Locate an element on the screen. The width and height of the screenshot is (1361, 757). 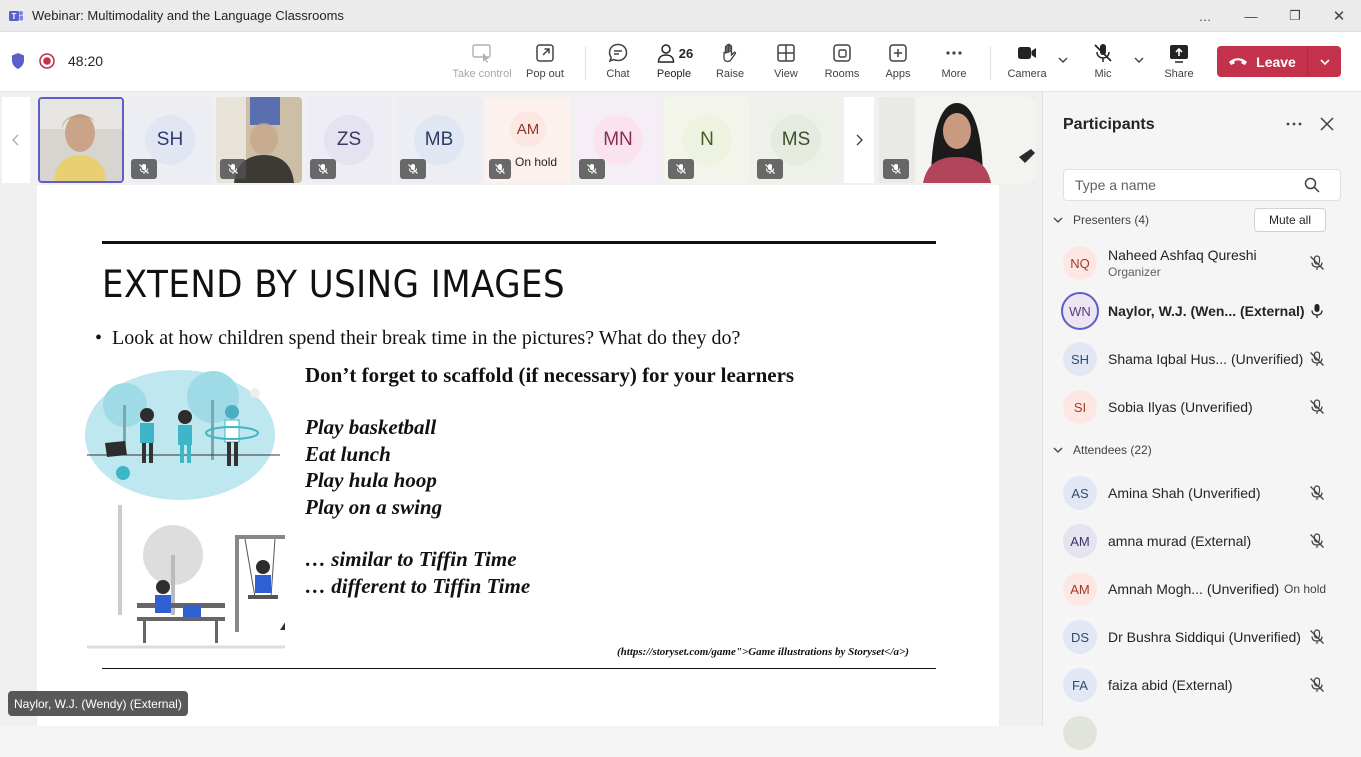
strip-prev-button is located at coordinates (16, 140).